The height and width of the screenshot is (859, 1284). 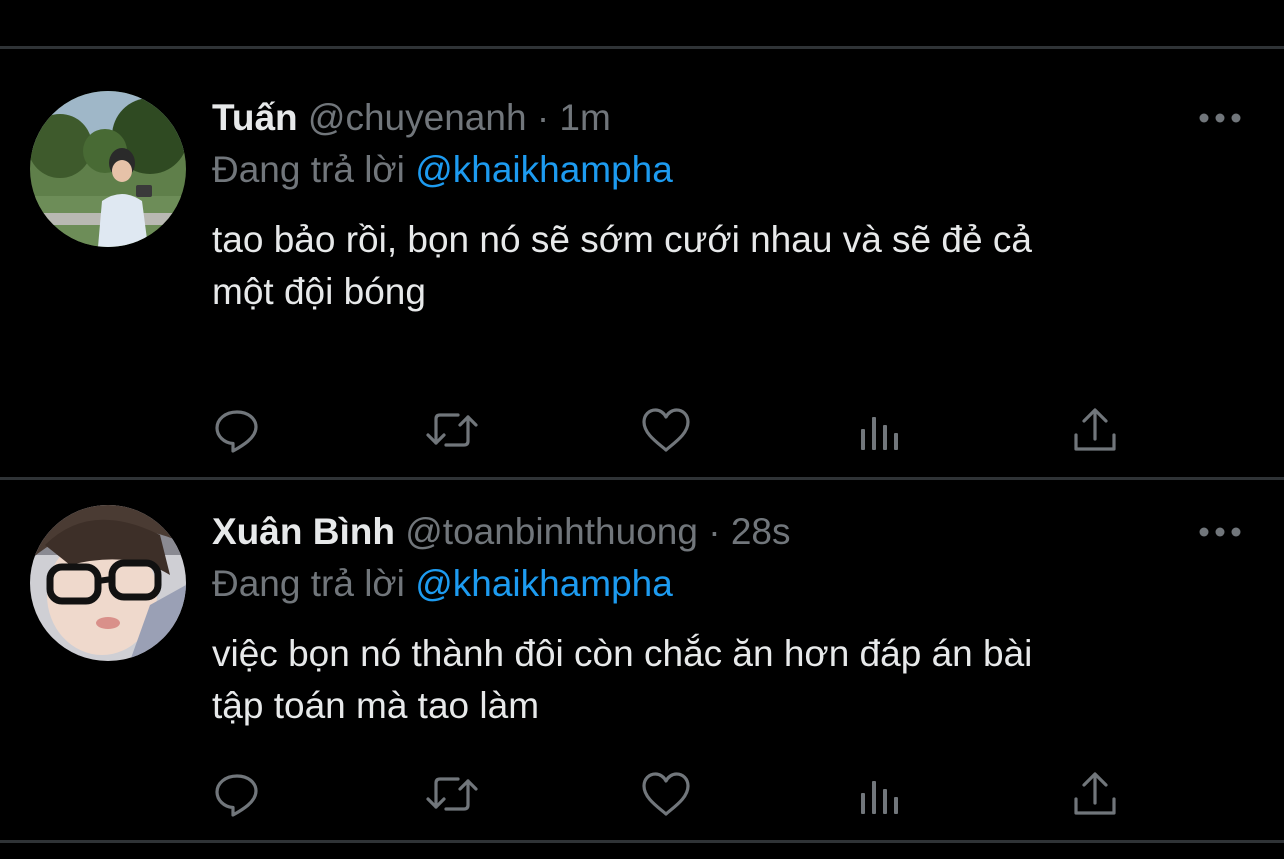 What do you see at coordinates (319, 291) in the screenshot?
I see `tweet-text-line-2: một đội bóng` at bounding box center [319, 291].